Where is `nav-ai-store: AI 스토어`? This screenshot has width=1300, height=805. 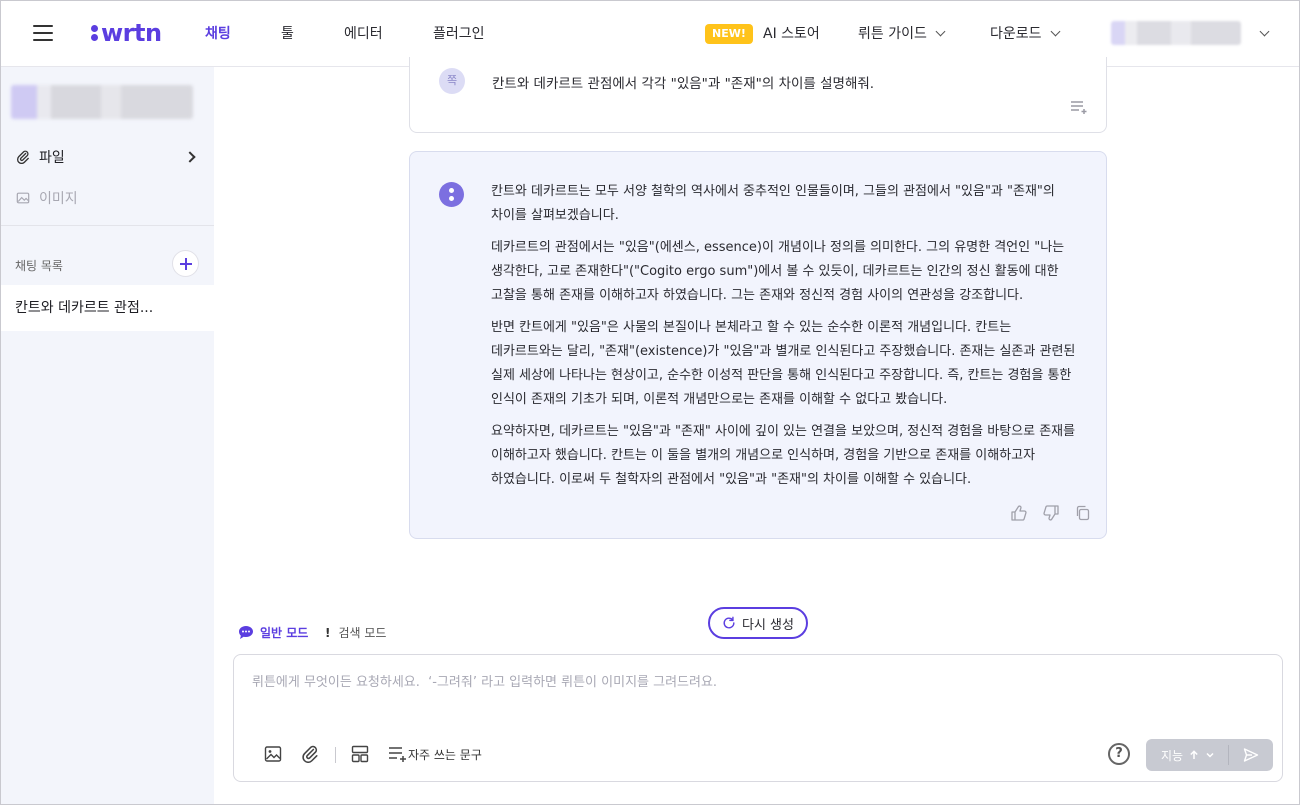 nav-ai-store: AI 스토어 is located at coordinates (791, 33).